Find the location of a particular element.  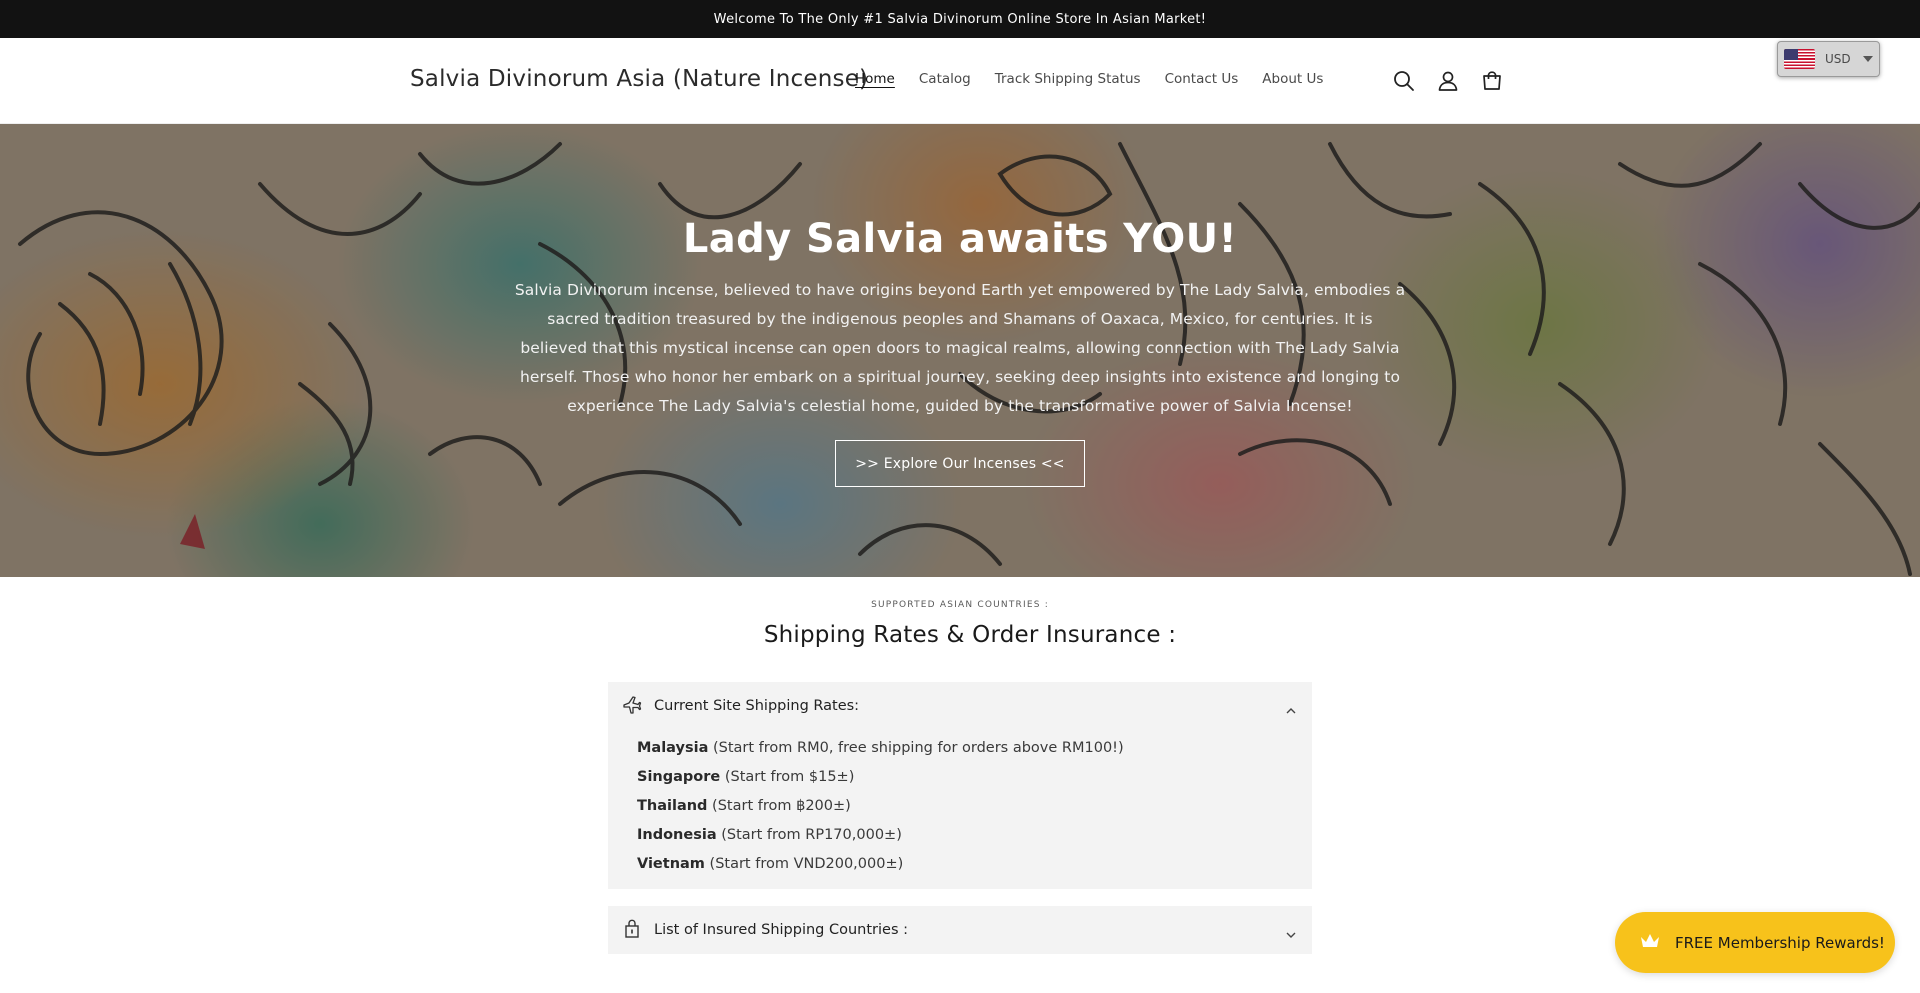

membership-rewards-button: FREE Membership Rewards! is located at coordinates (1755, 942).